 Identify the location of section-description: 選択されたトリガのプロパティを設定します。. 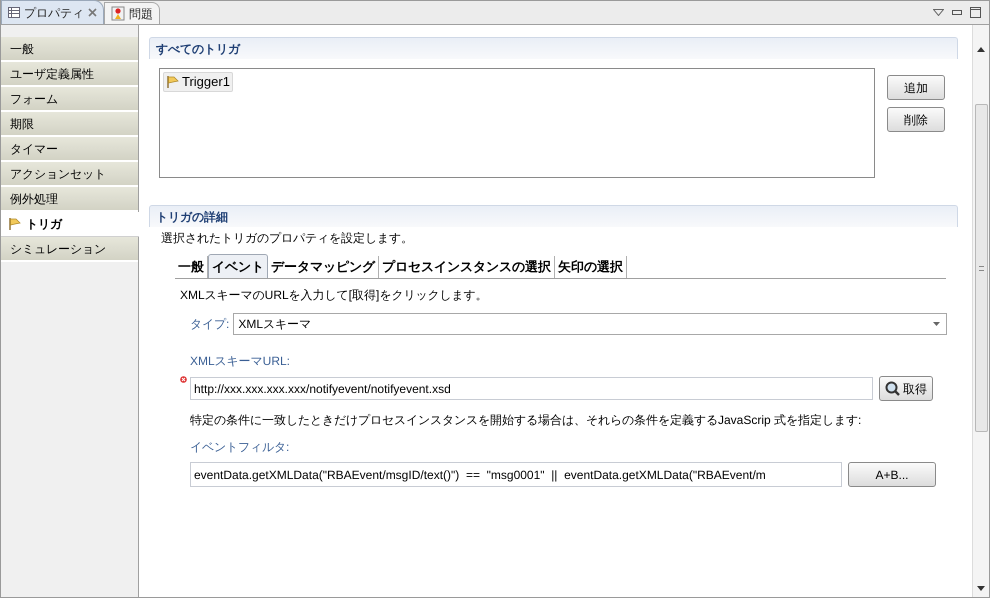
(287, 238).